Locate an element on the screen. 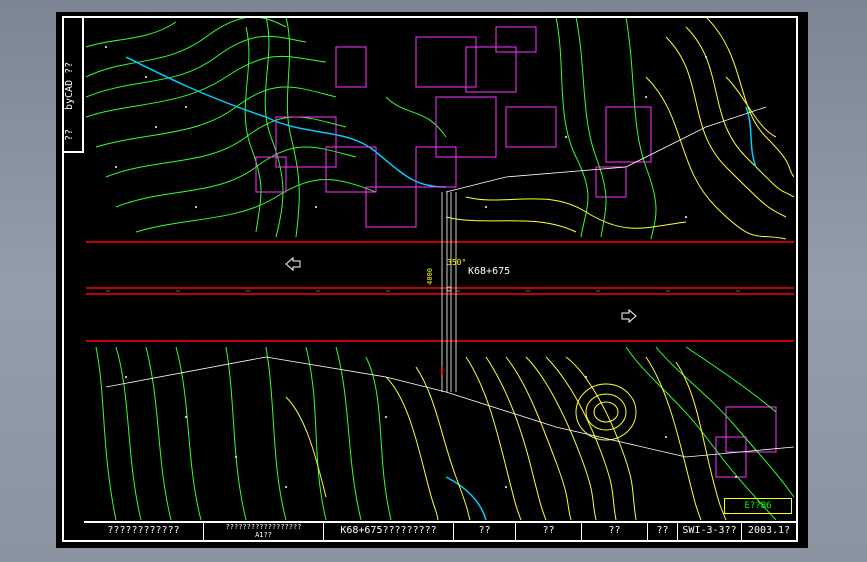  title-cell-section-text: ?????????????????? is located at coordinates (263, 527).